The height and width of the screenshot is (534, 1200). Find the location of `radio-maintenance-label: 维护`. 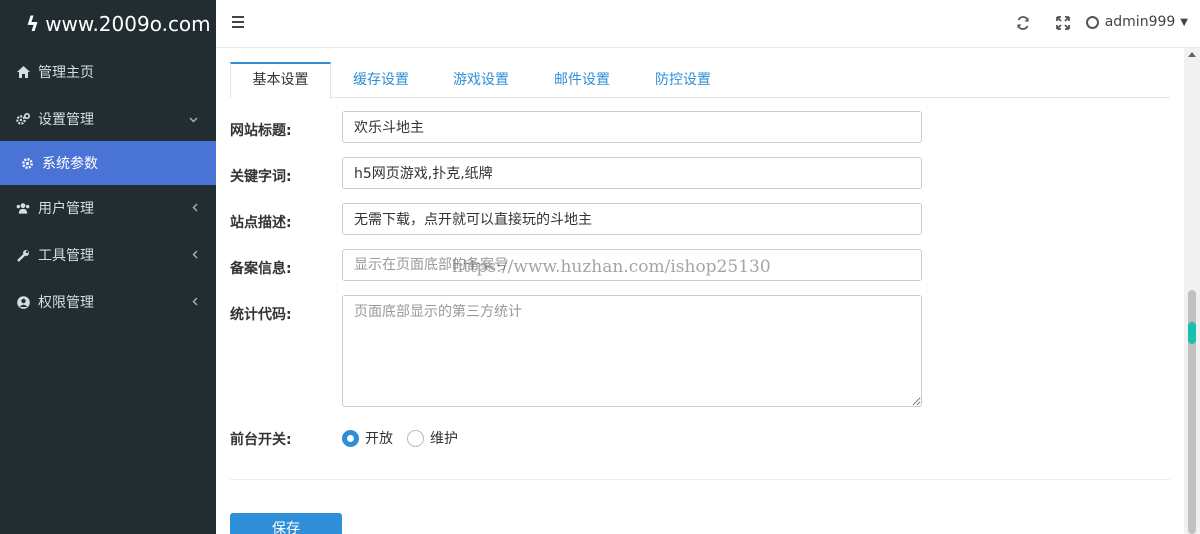

radio-maintenance-label: 维护 is located at coordinates (444, 438).